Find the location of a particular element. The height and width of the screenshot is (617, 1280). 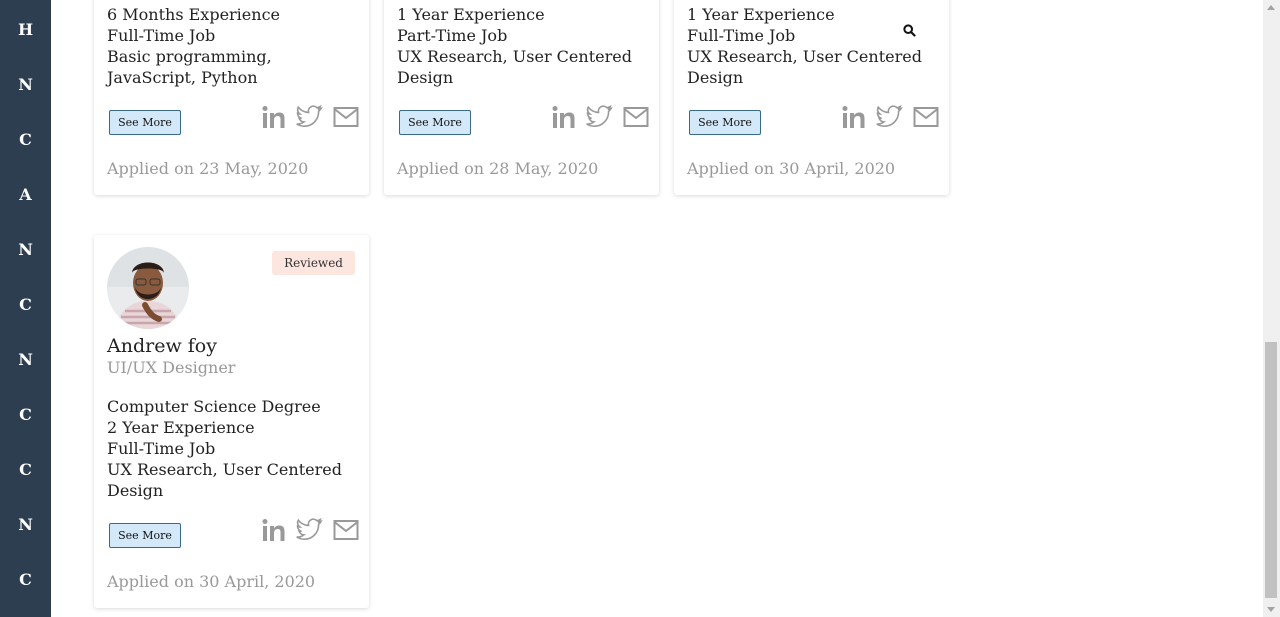

scroll-down-arrow is located at coordinates (1271, 609).